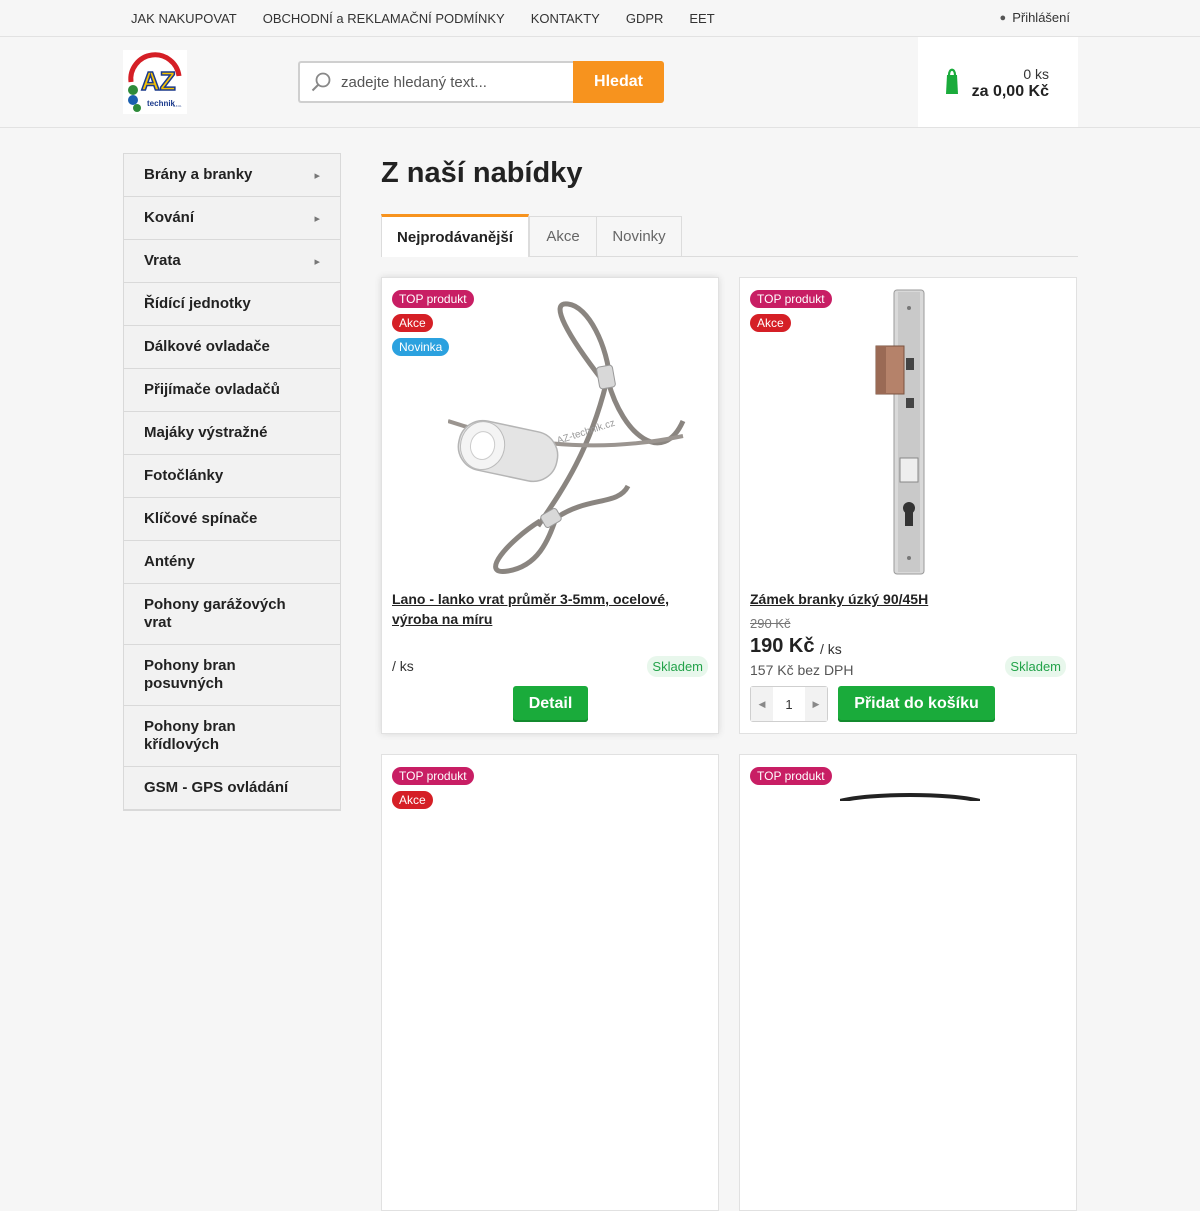 This screenshot has width=1200, height=1211. I want to click on sidebar-item-label: Fotočlánky, so click(184, 475).